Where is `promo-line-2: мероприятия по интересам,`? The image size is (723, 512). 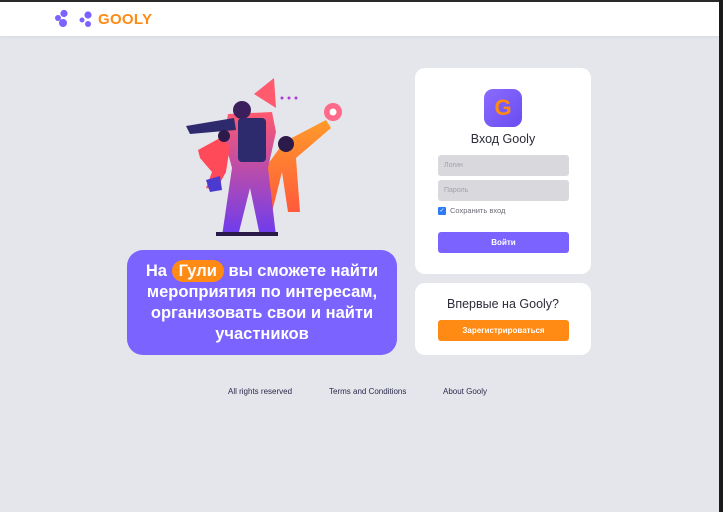 promo-line-2: мероприятия по интересам, is located at coordinates (262, 292).